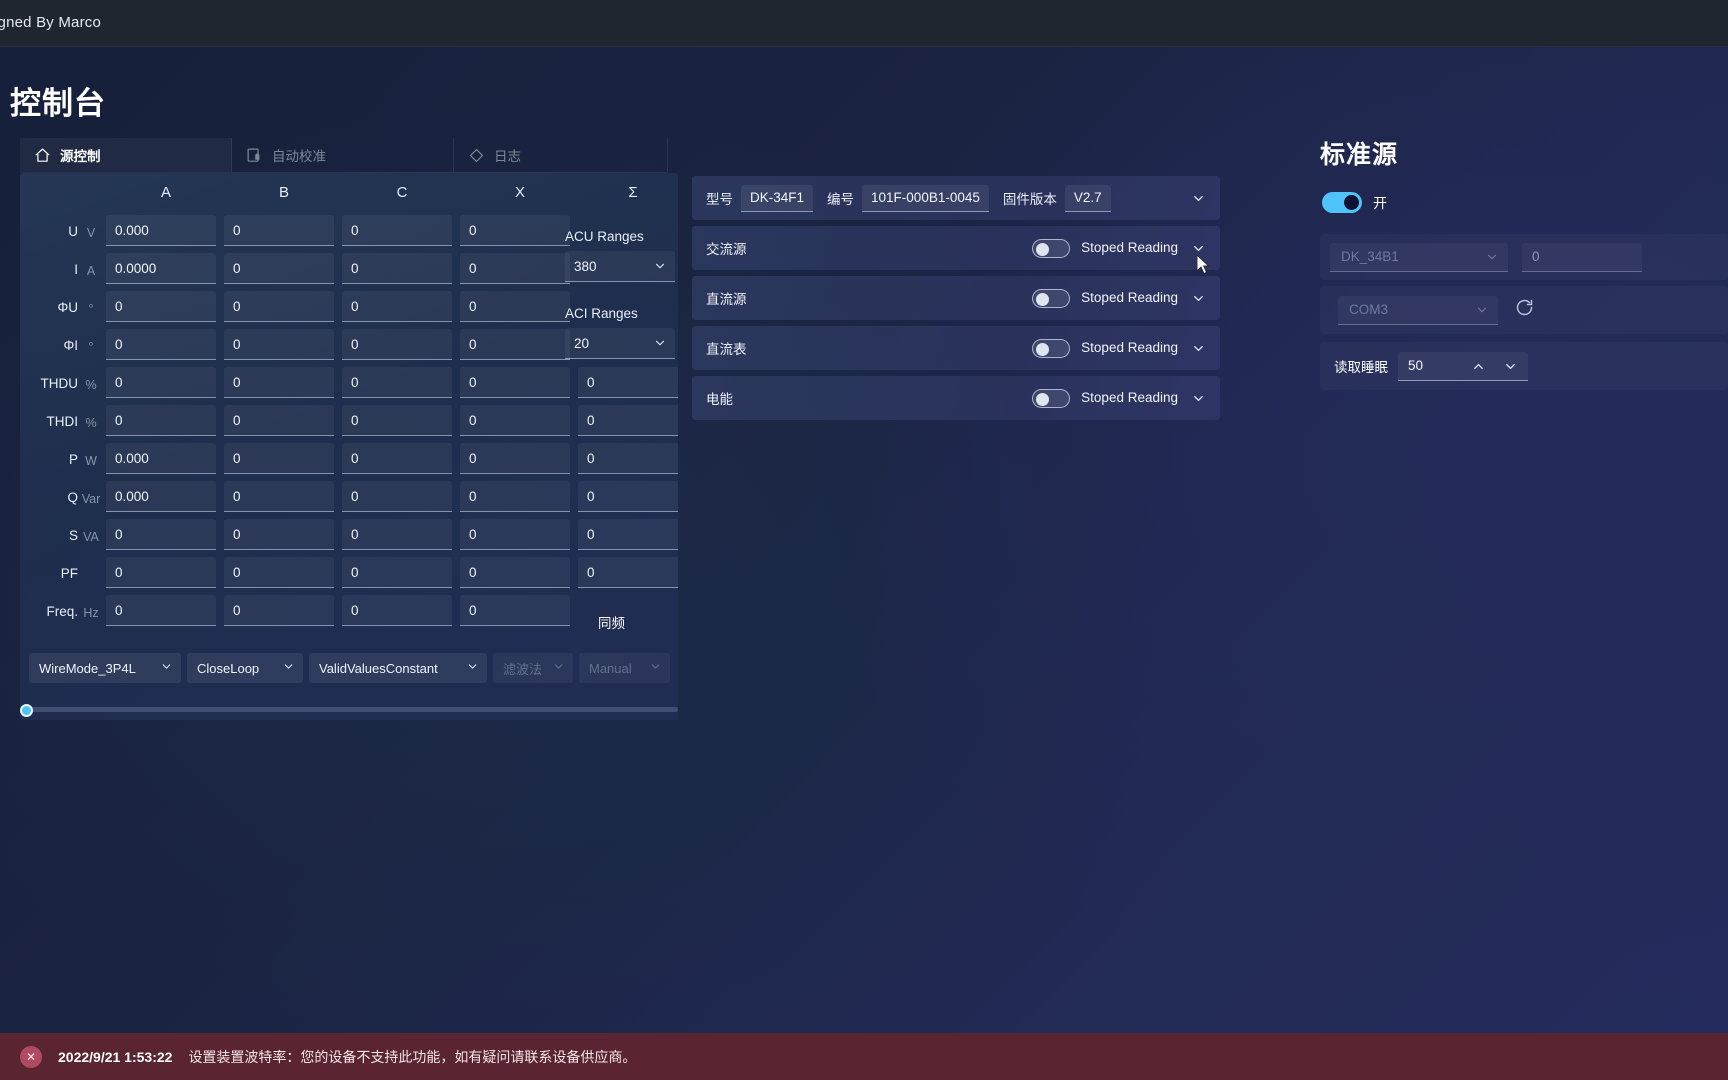 The image size is (1728, 1080). What do you see at coordinates (76, 269) in the screenshot?
I see `row-label: I` at bounding box center [76, 269].